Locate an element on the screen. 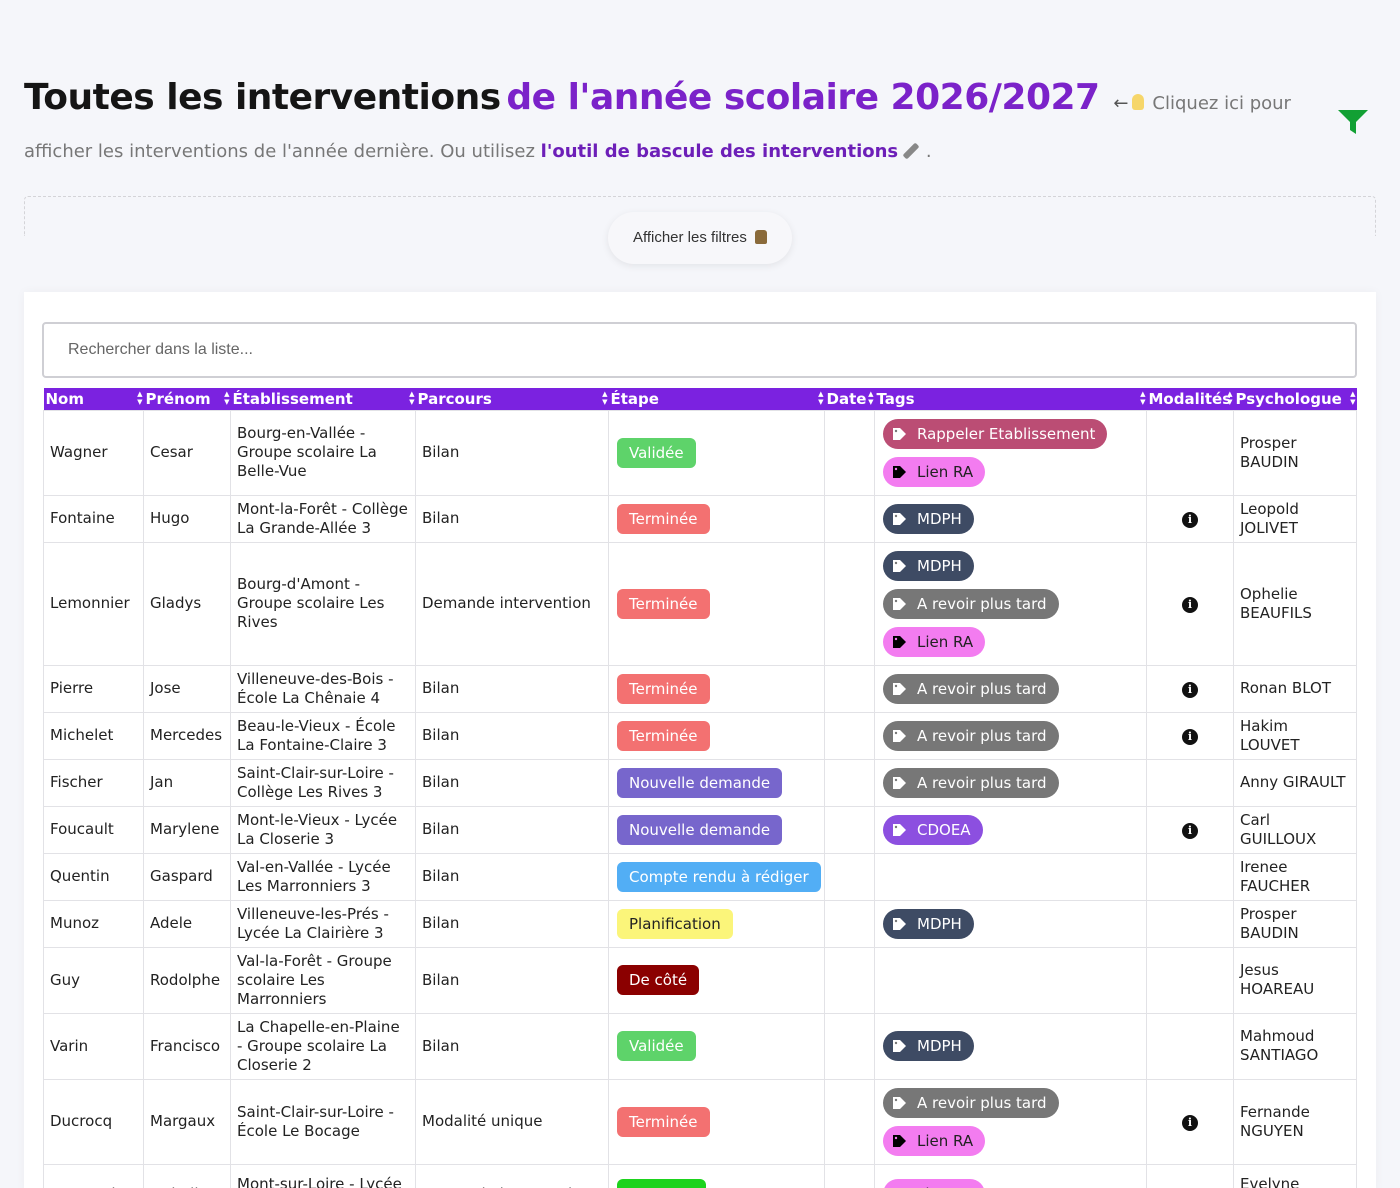  column-header: Modalités ▲ ▼ is located at coordinates (1190, 399).